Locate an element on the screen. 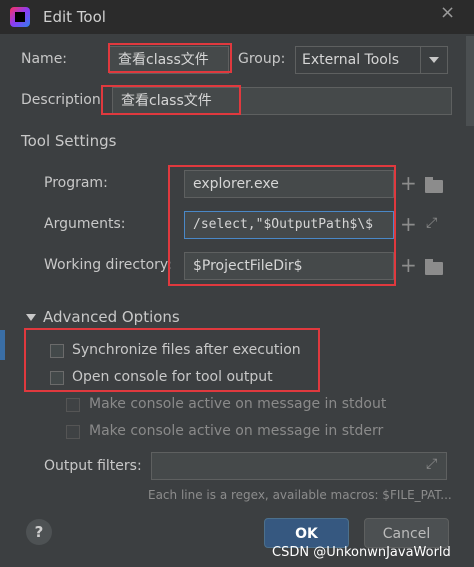  window-title: Edit Tool is located at coordinates (74, 17).